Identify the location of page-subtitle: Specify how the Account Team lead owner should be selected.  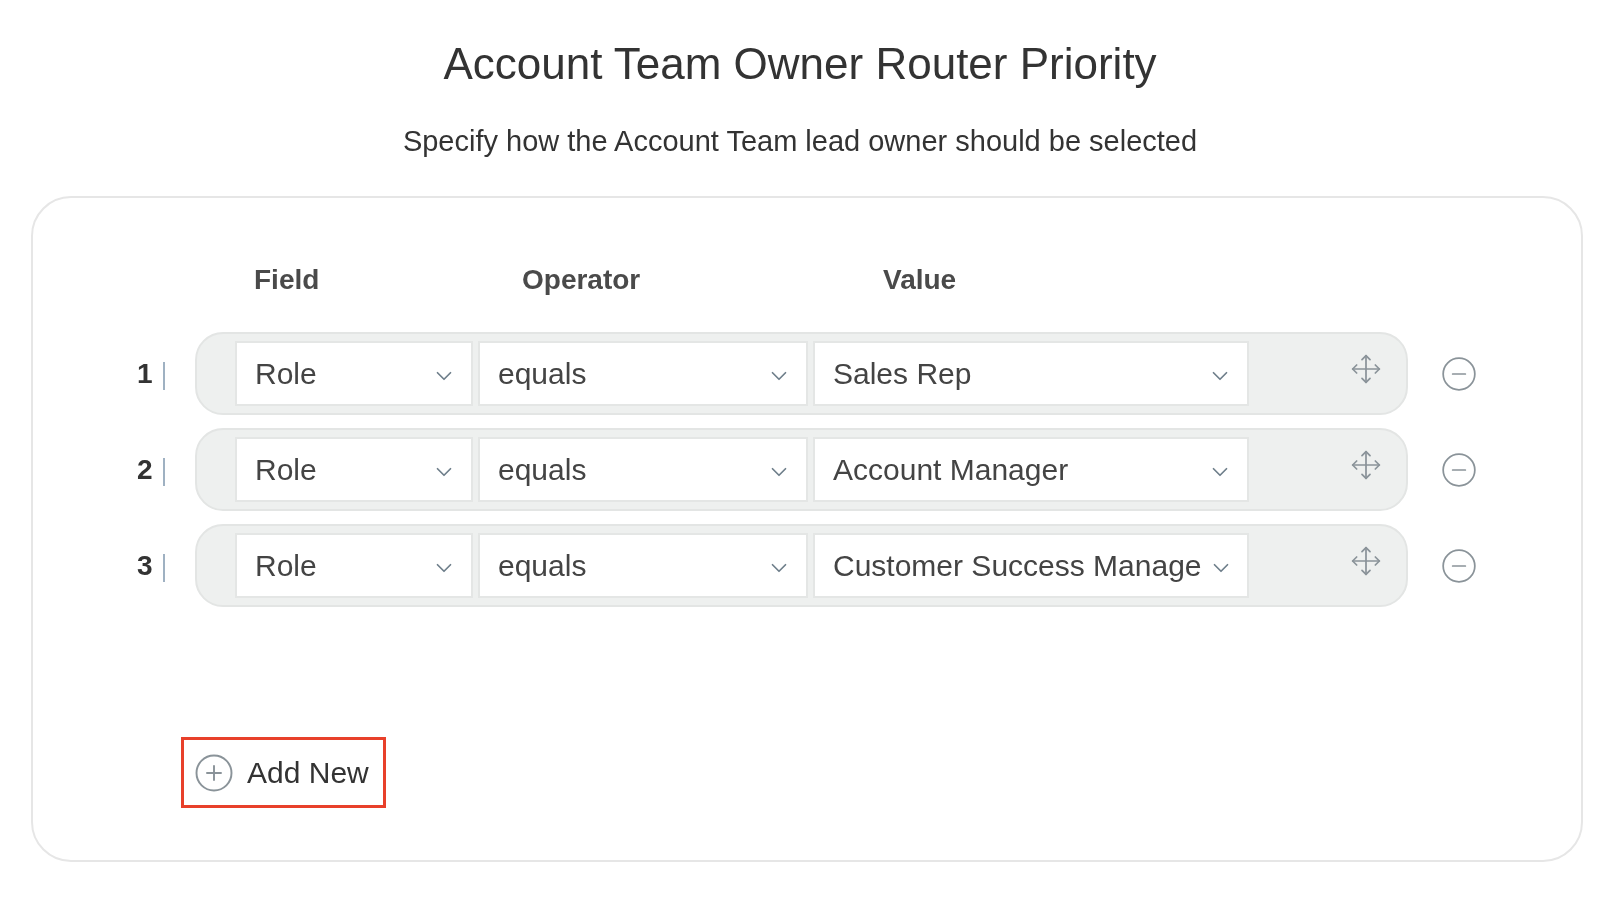
(800, 141).